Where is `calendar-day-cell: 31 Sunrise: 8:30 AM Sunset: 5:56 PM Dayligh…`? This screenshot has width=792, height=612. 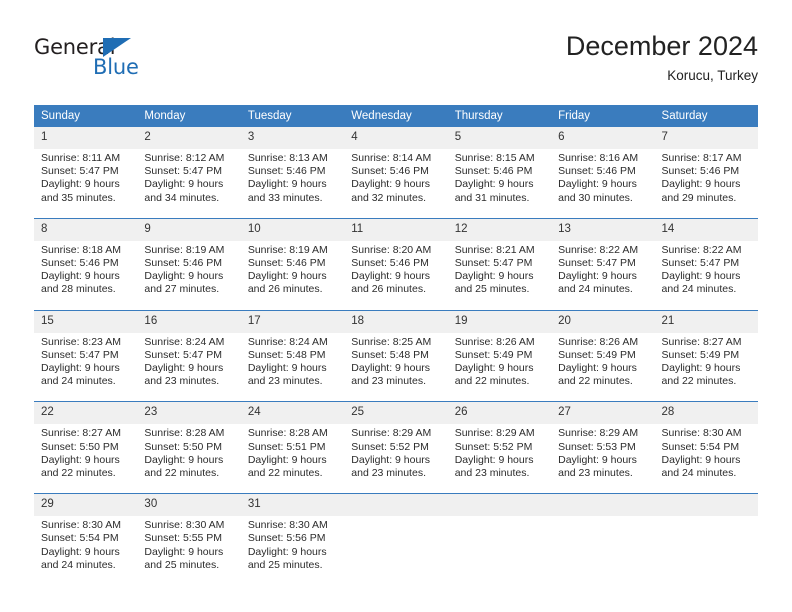 calendar-day-cell: 31 Sunrise: 8:30 AM Sunset: 5:56 PM Dayligh… is located at coordinates (292, 533).